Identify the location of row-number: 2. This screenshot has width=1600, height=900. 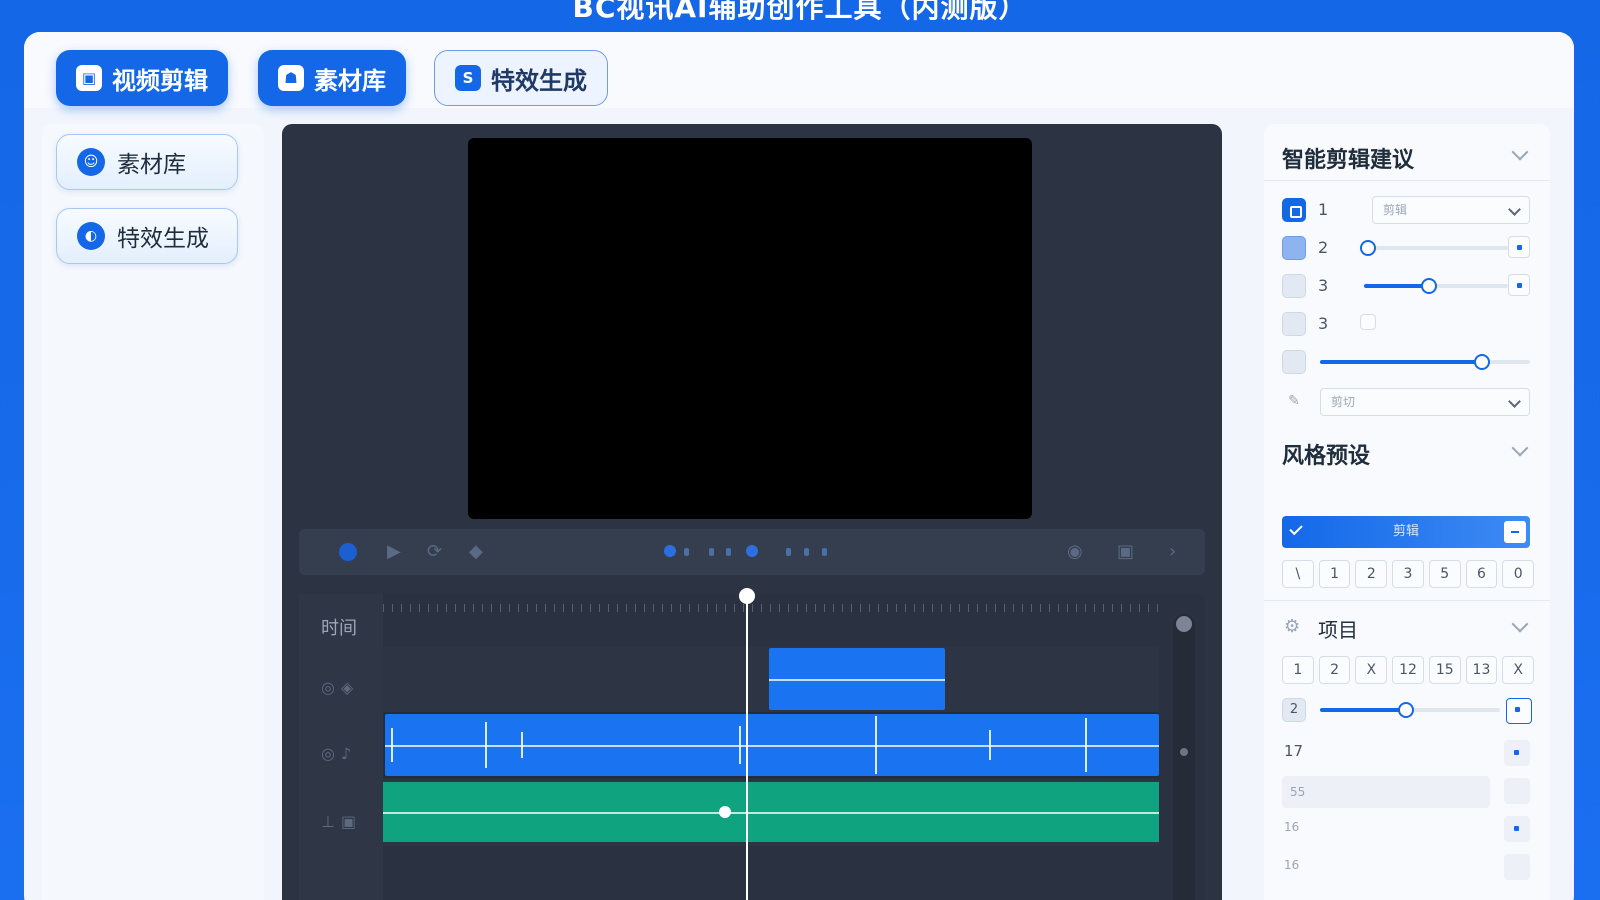
(1323, 247).